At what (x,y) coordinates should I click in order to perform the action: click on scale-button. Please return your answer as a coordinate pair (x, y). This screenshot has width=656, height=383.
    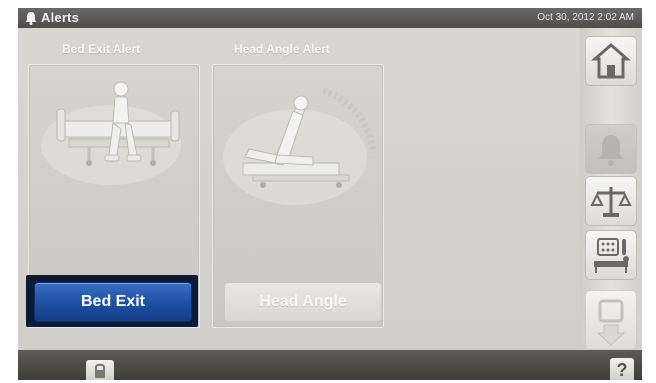
    Looking at the image, I should click on (611, 201).